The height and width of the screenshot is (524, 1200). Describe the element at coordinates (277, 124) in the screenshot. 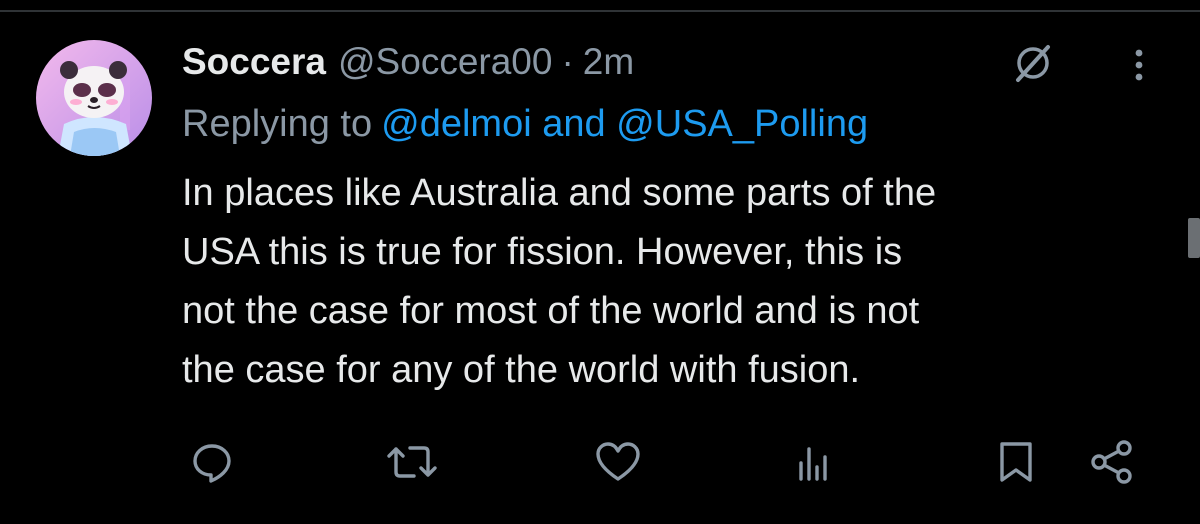

I see `replying-to-label: Replying to` at that location.